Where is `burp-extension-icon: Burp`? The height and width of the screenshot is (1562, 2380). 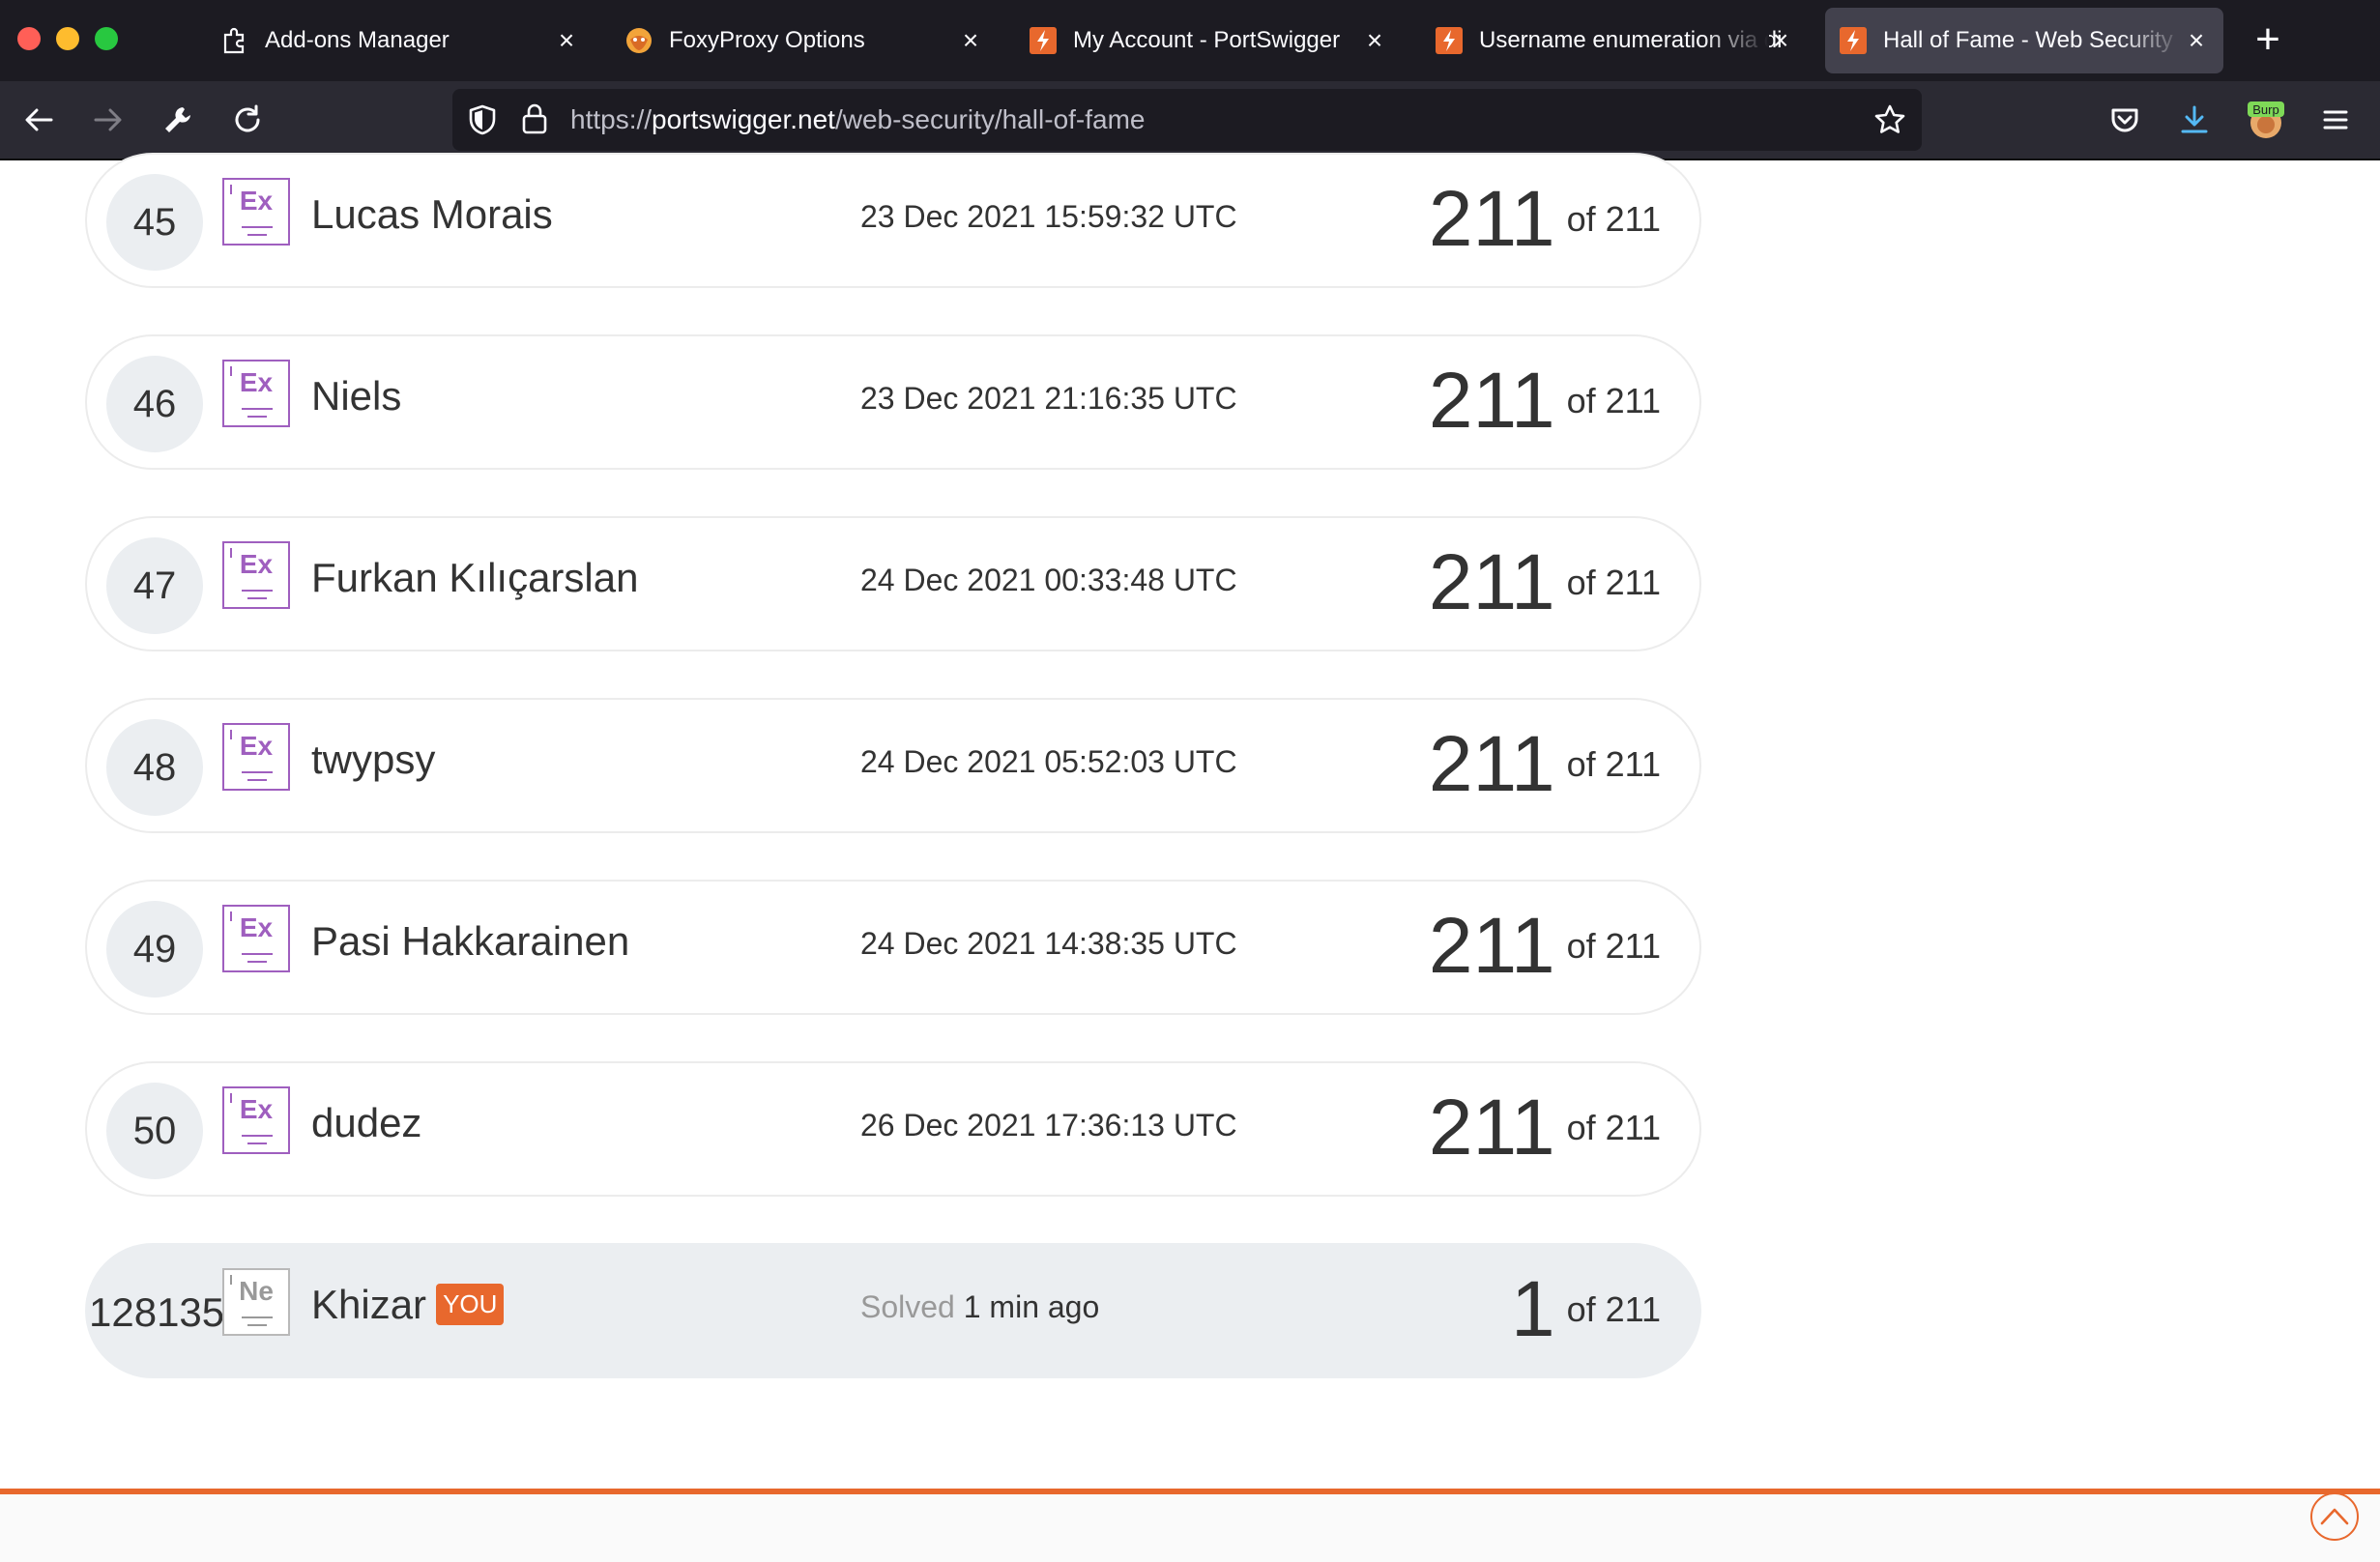
burp-extension-icon: Burp is located at coordinates (2266, 119).